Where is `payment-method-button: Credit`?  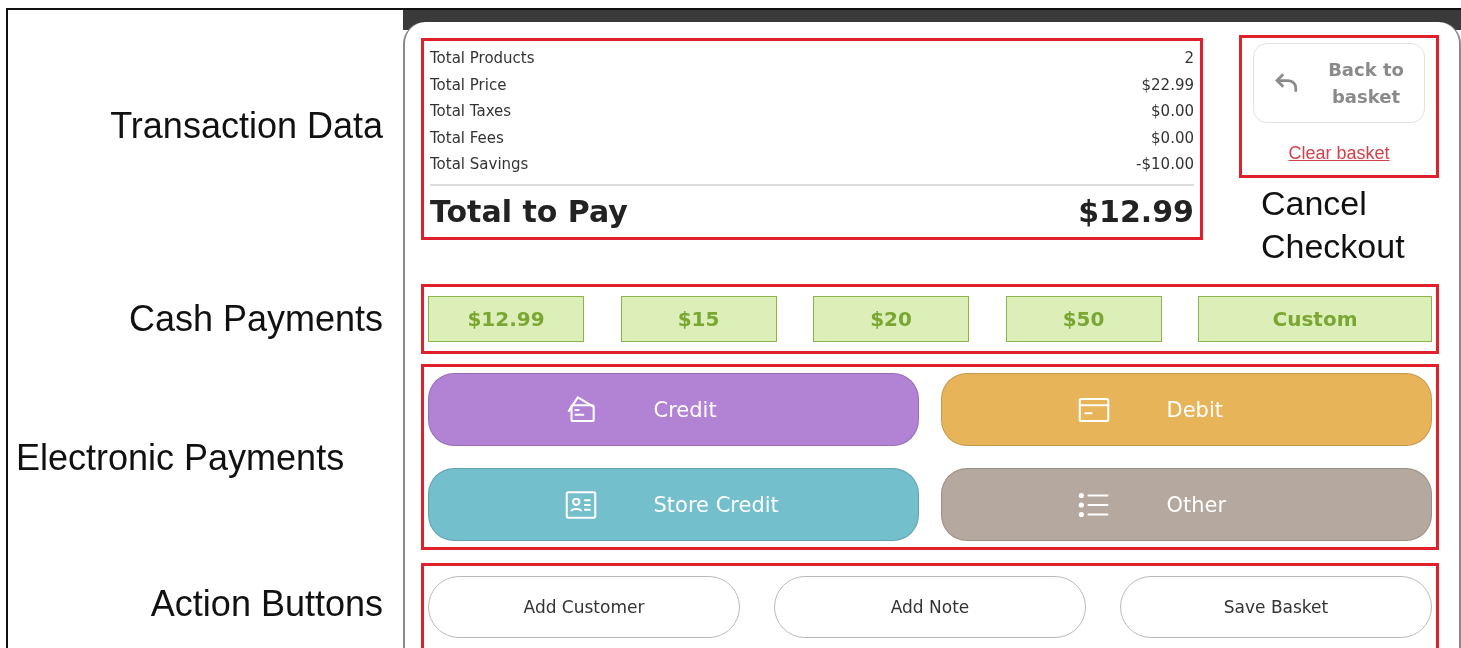
payment-method-button: Credit is located at coordinates (673, 409).